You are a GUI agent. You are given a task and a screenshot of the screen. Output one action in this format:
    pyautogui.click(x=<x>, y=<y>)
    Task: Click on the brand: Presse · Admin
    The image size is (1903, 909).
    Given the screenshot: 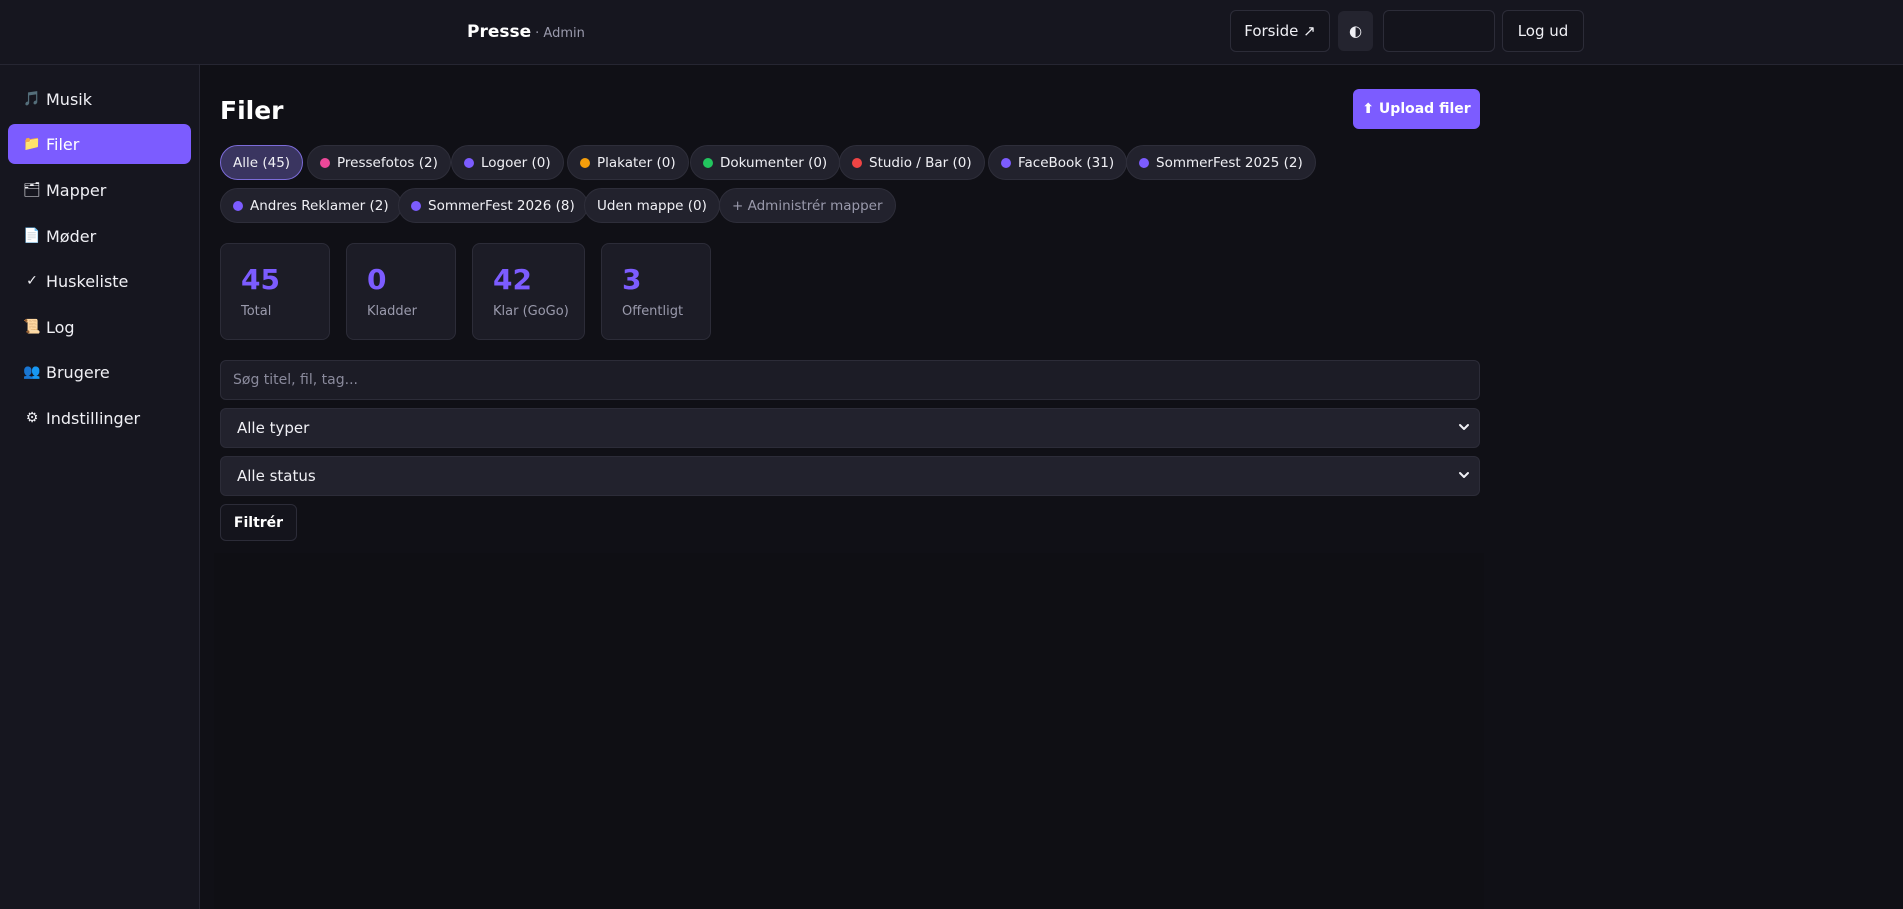 What is the action you would take?
    pyautogui.click(x=526, y=32)
    